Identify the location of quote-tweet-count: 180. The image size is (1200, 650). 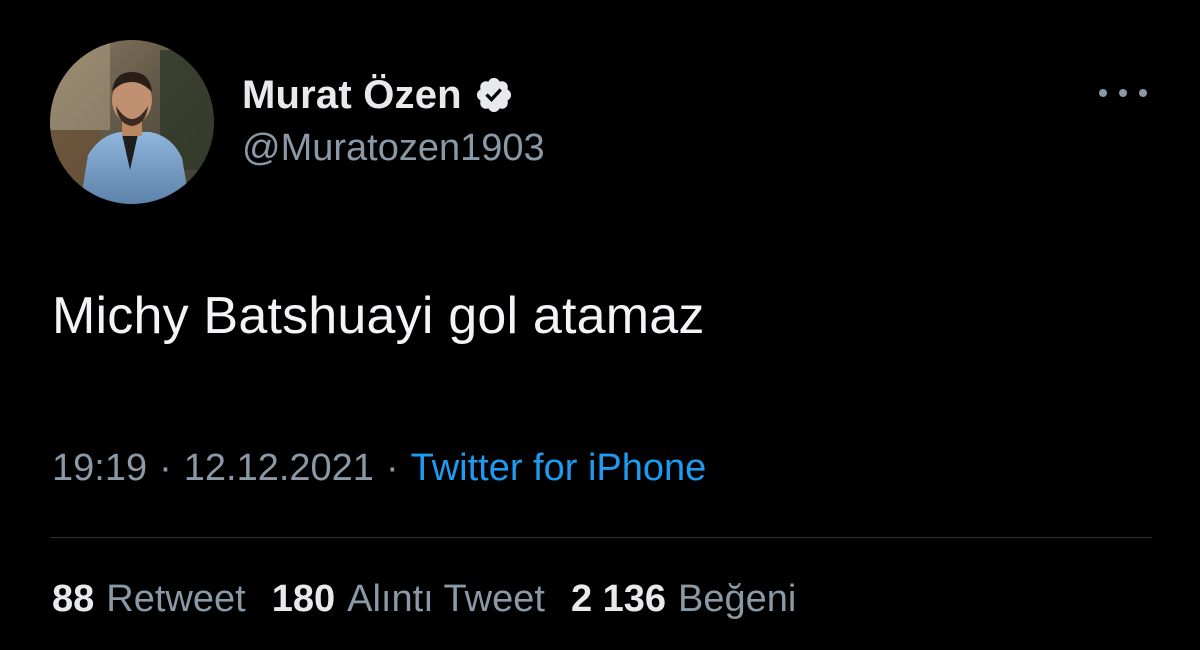
(303, 599).